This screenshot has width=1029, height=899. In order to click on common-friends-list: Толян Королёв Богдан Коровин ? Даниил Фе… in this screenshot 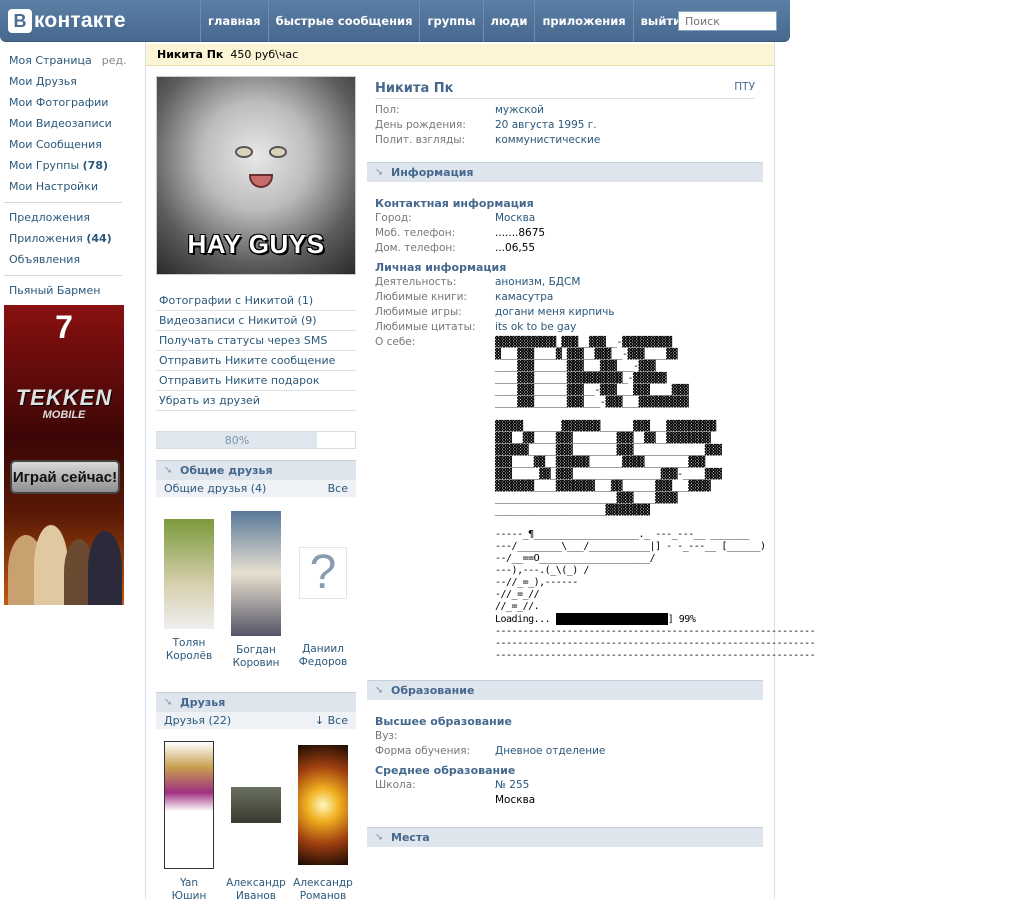, I will do `click(256, 590)`.